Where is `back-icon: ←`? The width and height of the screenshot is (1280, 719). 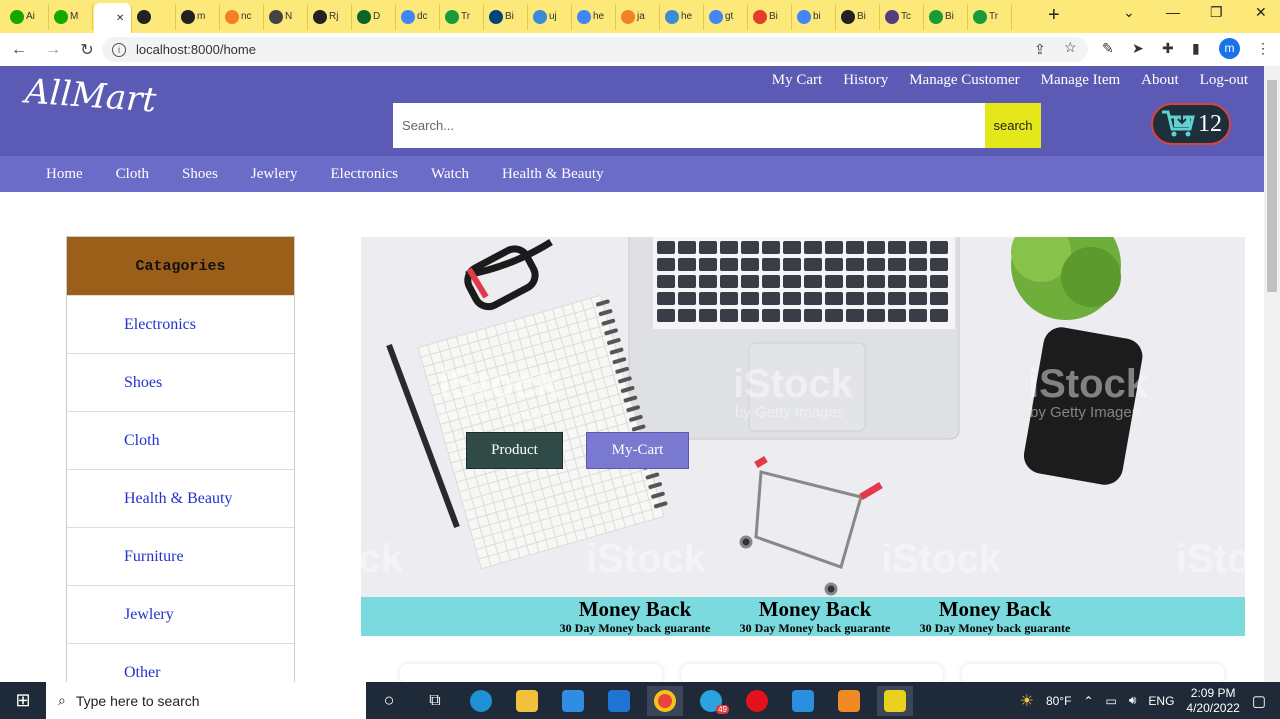 back-icon: ← is located at coordinates (19, 50).